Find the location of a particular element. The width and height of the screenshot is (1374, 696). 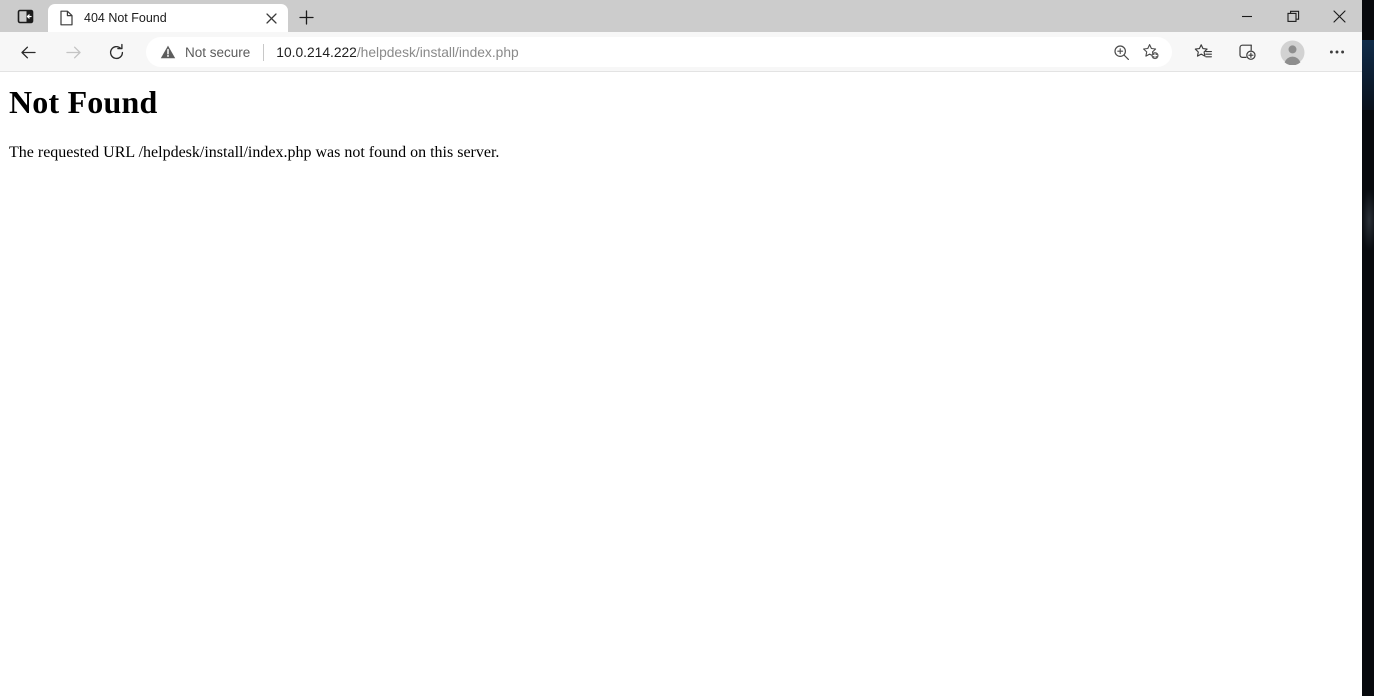

tab-actions-icon is located at coordinates (25, 16).